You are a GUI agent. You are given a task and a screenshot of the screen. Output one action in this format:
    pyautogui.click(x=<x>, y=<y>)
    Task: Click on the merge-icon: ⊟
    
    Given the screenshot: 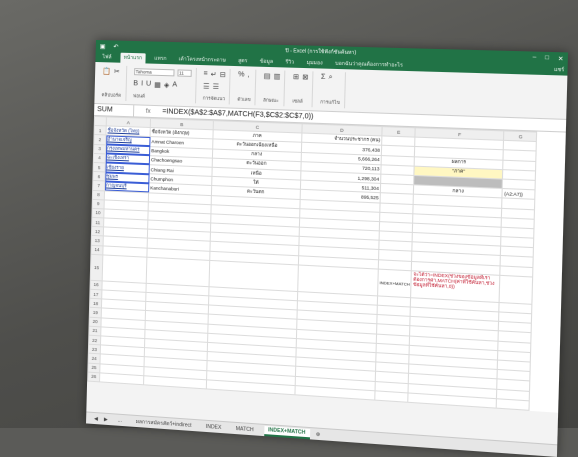 What is the action you would take?
    pyautogui.click(x=223, y=75)
    